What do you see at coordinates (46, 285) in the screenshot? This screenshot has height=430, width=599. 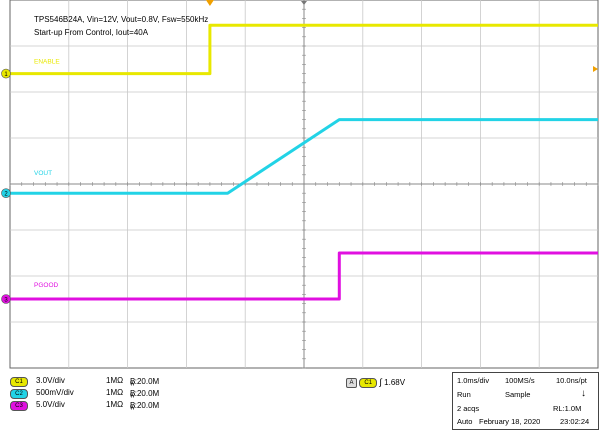 I see `trace-label-pgood: PGOOD` at bounding box center [46, 285].